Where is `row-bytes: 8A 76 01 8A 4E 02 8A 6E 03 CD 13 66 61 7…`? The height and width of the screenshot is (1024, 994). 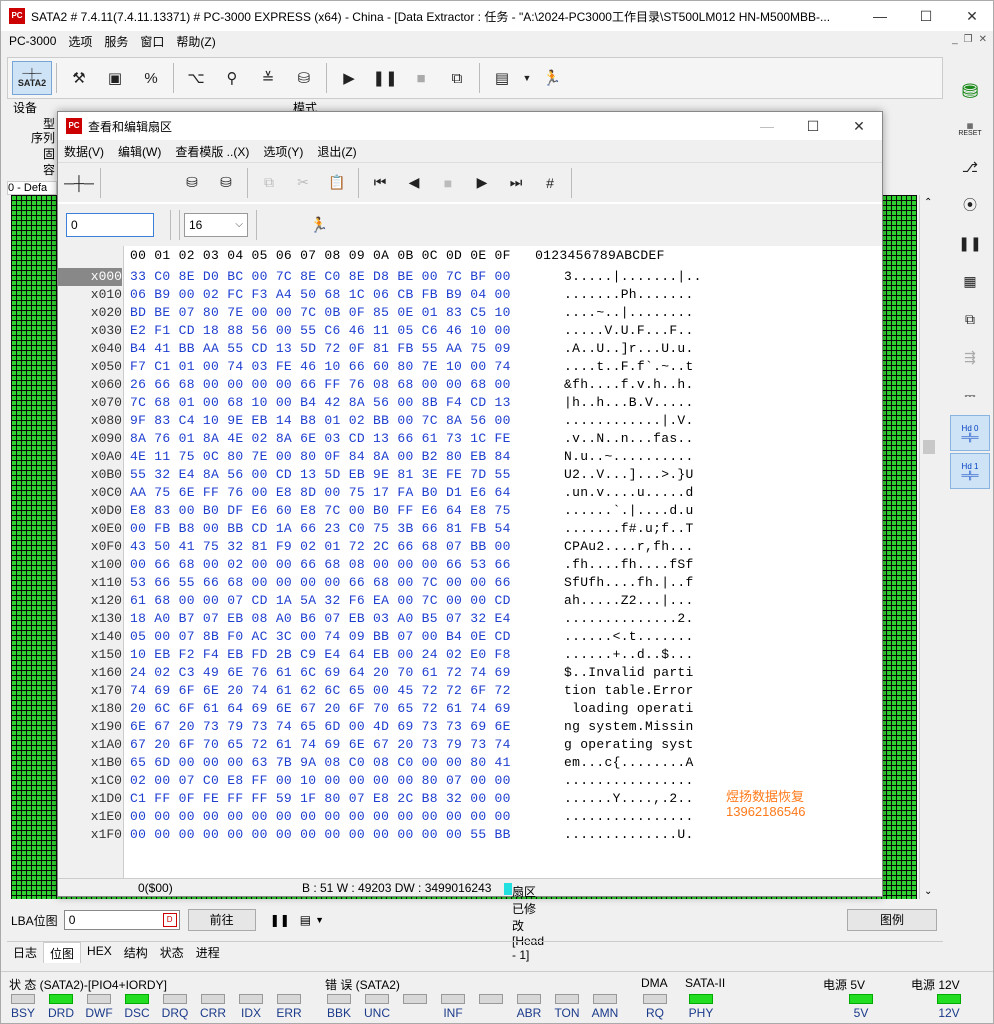
row-bytes: 8A 76 01 8A 4E 02 8A 6E 03 CD 13 66 61 7… is located at coordinates (320, 439).